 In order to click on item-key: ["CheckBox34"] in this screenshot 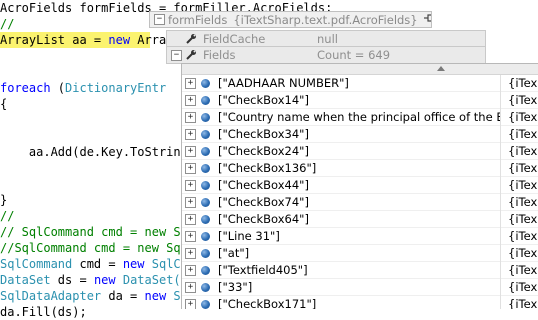, I will do `click(263, 134)`.